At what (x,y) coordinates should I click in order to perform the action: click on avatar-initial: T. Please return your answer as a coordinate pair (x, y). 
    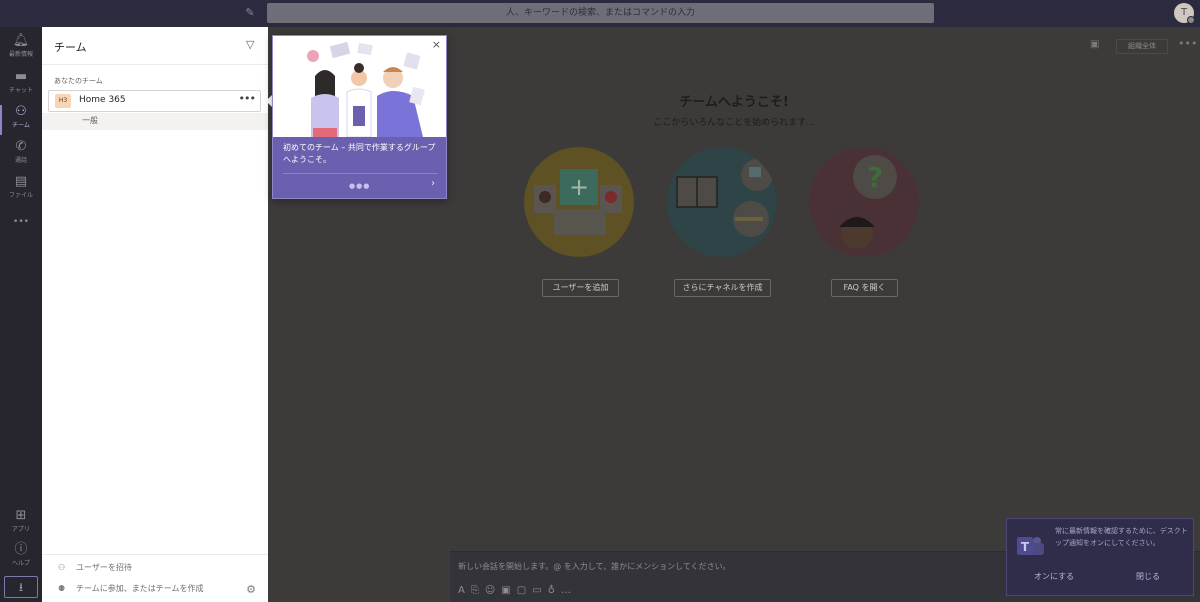
    Looking at the image, I should click on (1184, 12).